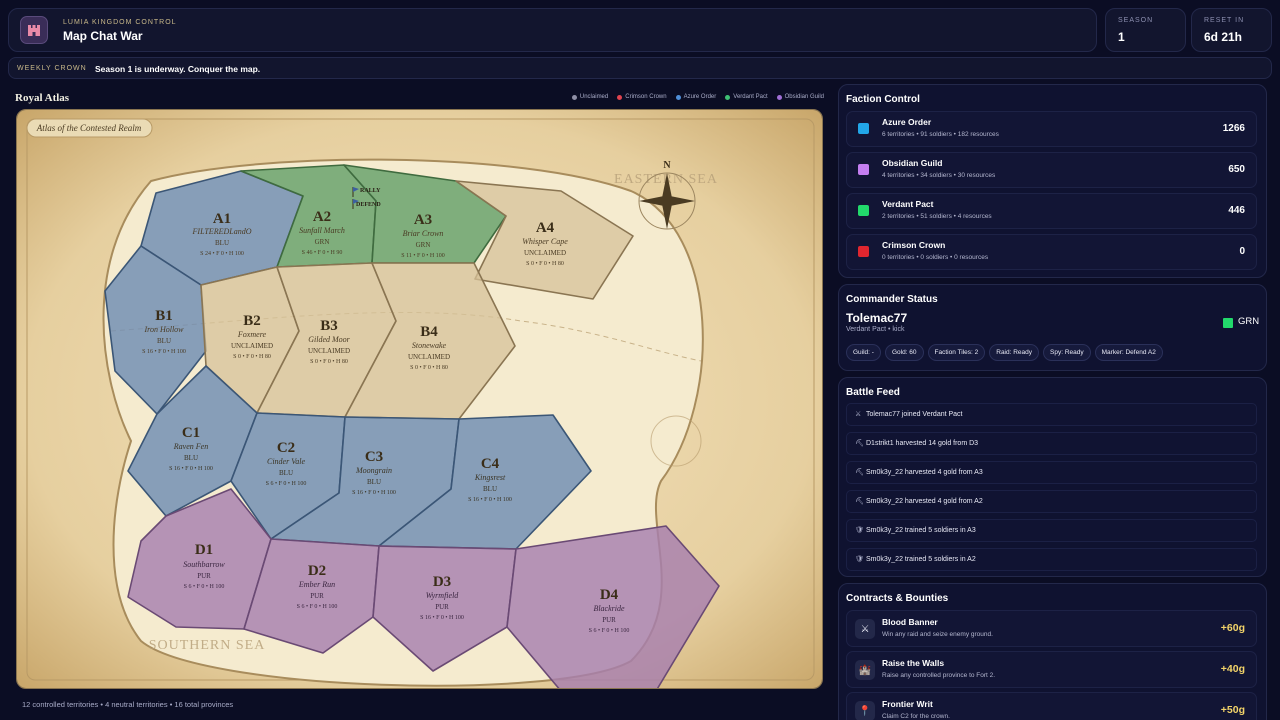 Image resolution: width=1280 pixels, height=720 pixels. Describe the element at coordinates (322, 217) in the screenshot. I see `territory-a2-code: A2` at that location.